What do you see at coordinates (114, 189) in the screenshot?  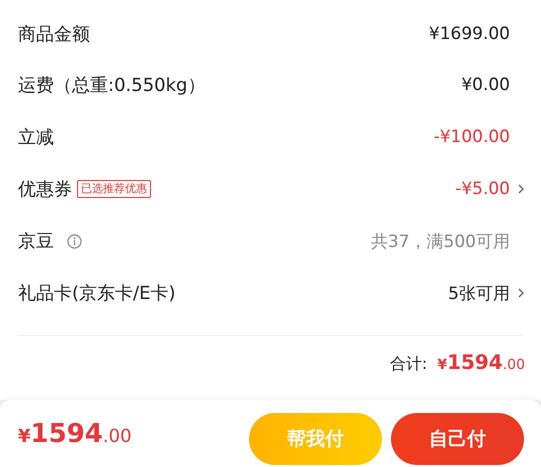 I see `recommended-tag: 已选推荐优惠` at bounding box center [114, 189].